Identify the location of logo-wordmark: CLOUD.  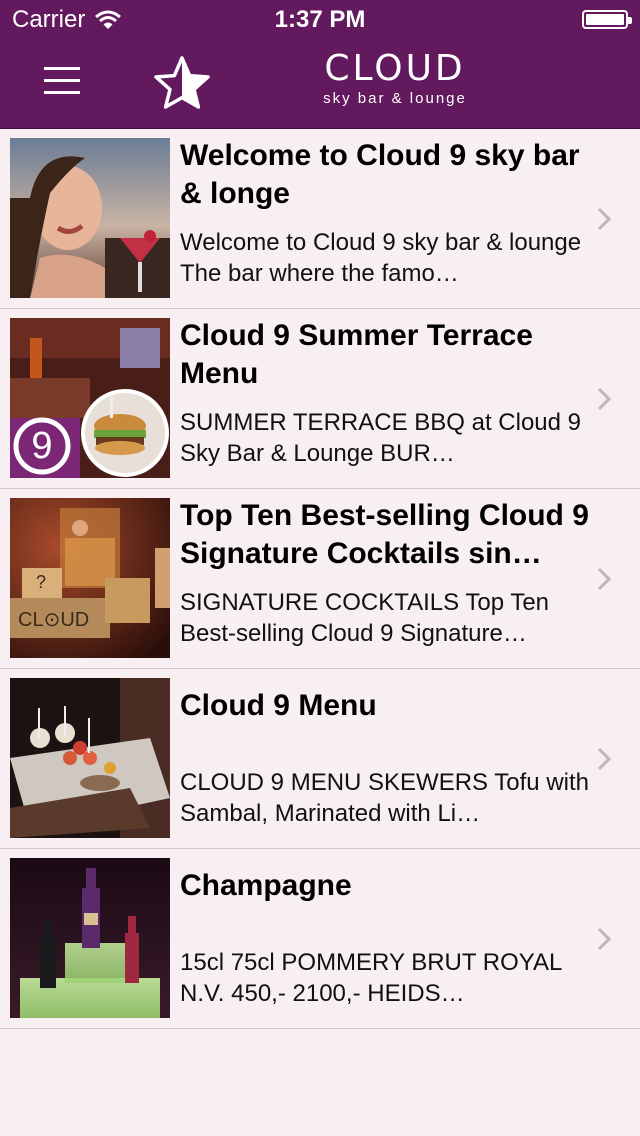
(395, 68).